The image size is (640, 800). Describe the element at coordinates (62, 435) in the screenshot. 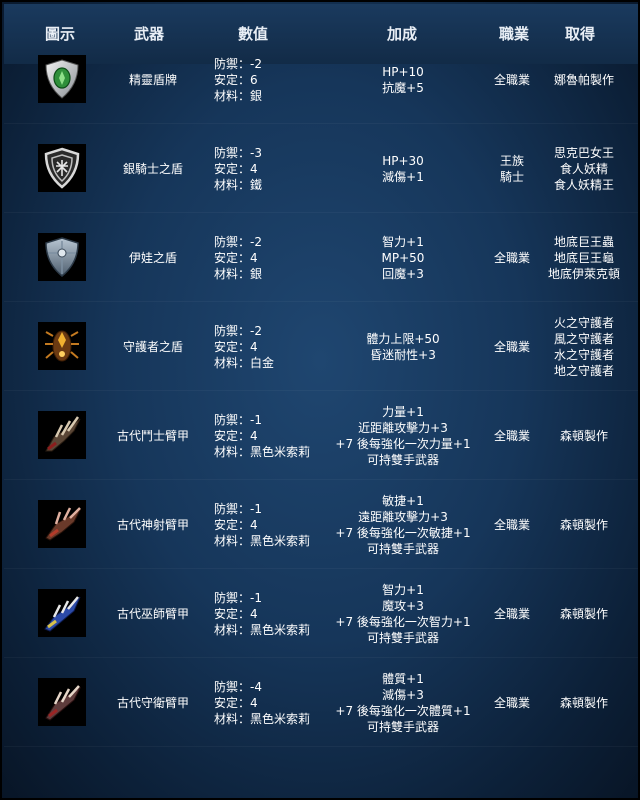

I see `gladiator-bracer-icon` at that location.